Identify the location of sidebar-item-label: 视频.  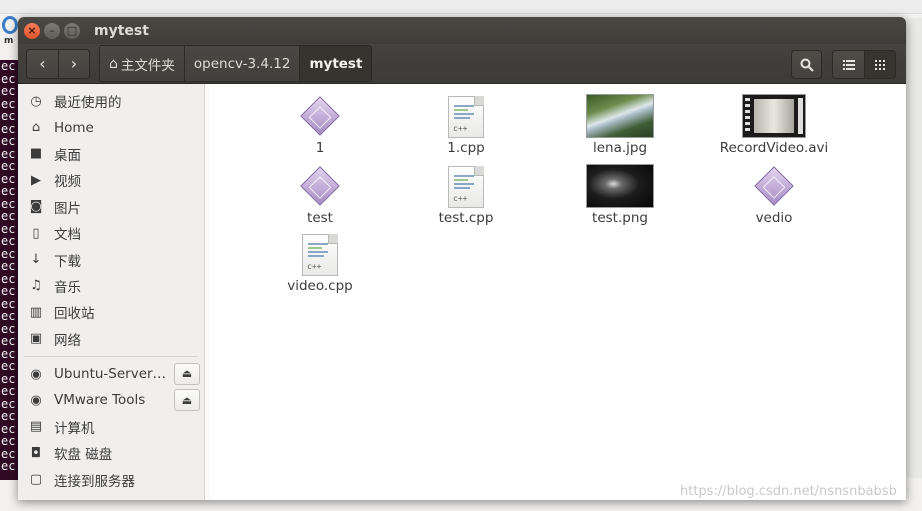
(67, 182).